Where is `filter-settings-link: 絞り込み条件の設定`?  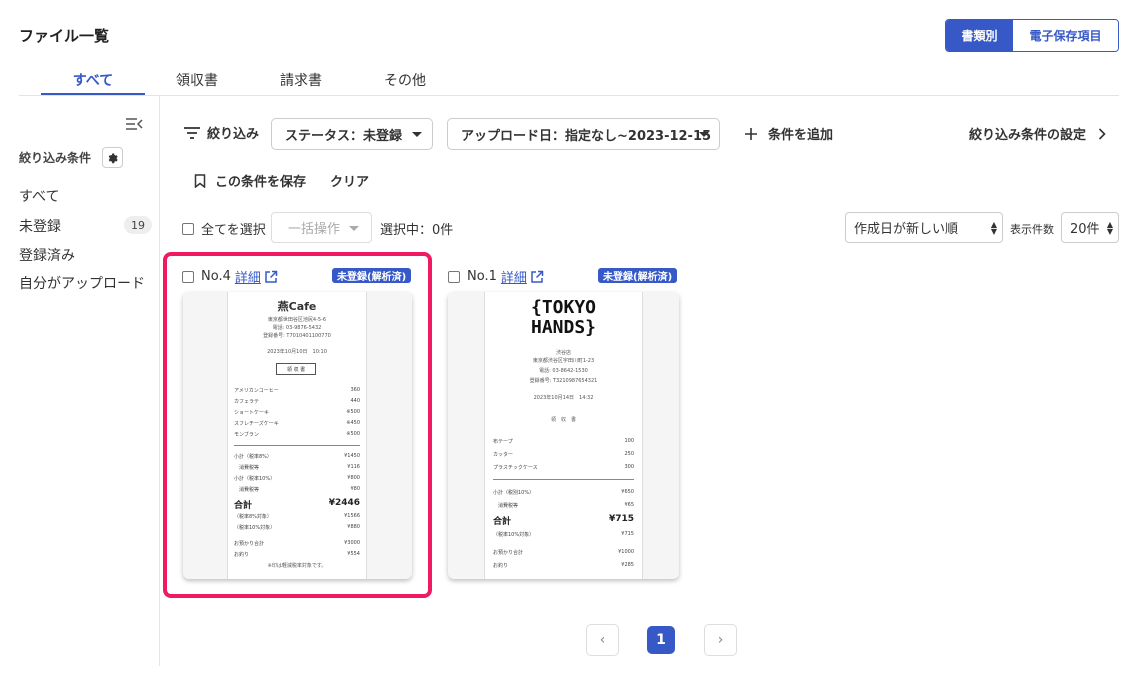
filter-settings-link: 絞り込み条件の設定 is located at coordinates (1037, 133).